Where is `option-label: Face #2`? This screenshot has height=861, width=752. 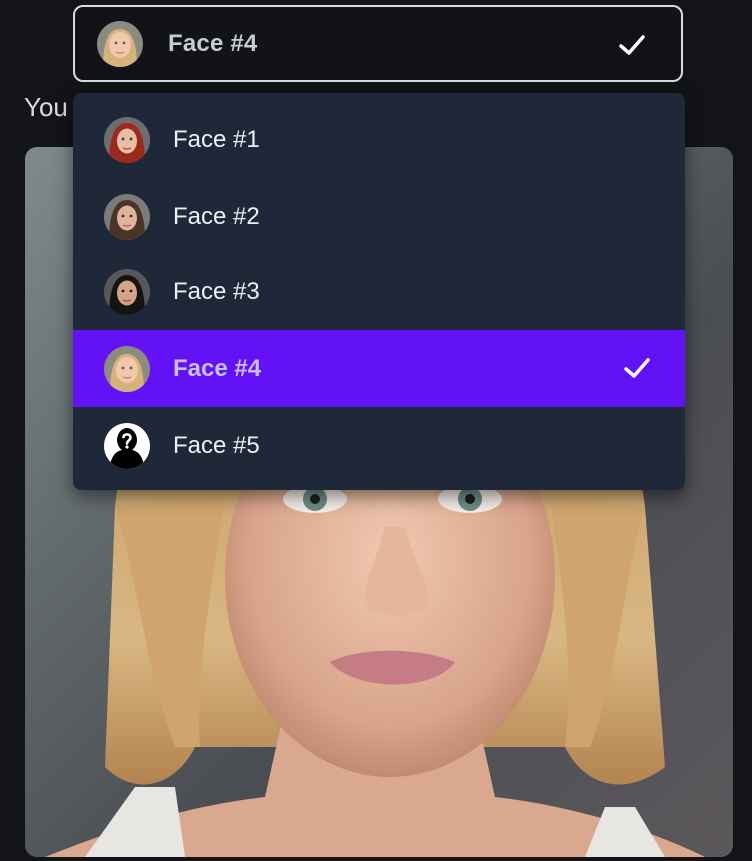
option-label: Face #2 is located at coordinates (216, 216).